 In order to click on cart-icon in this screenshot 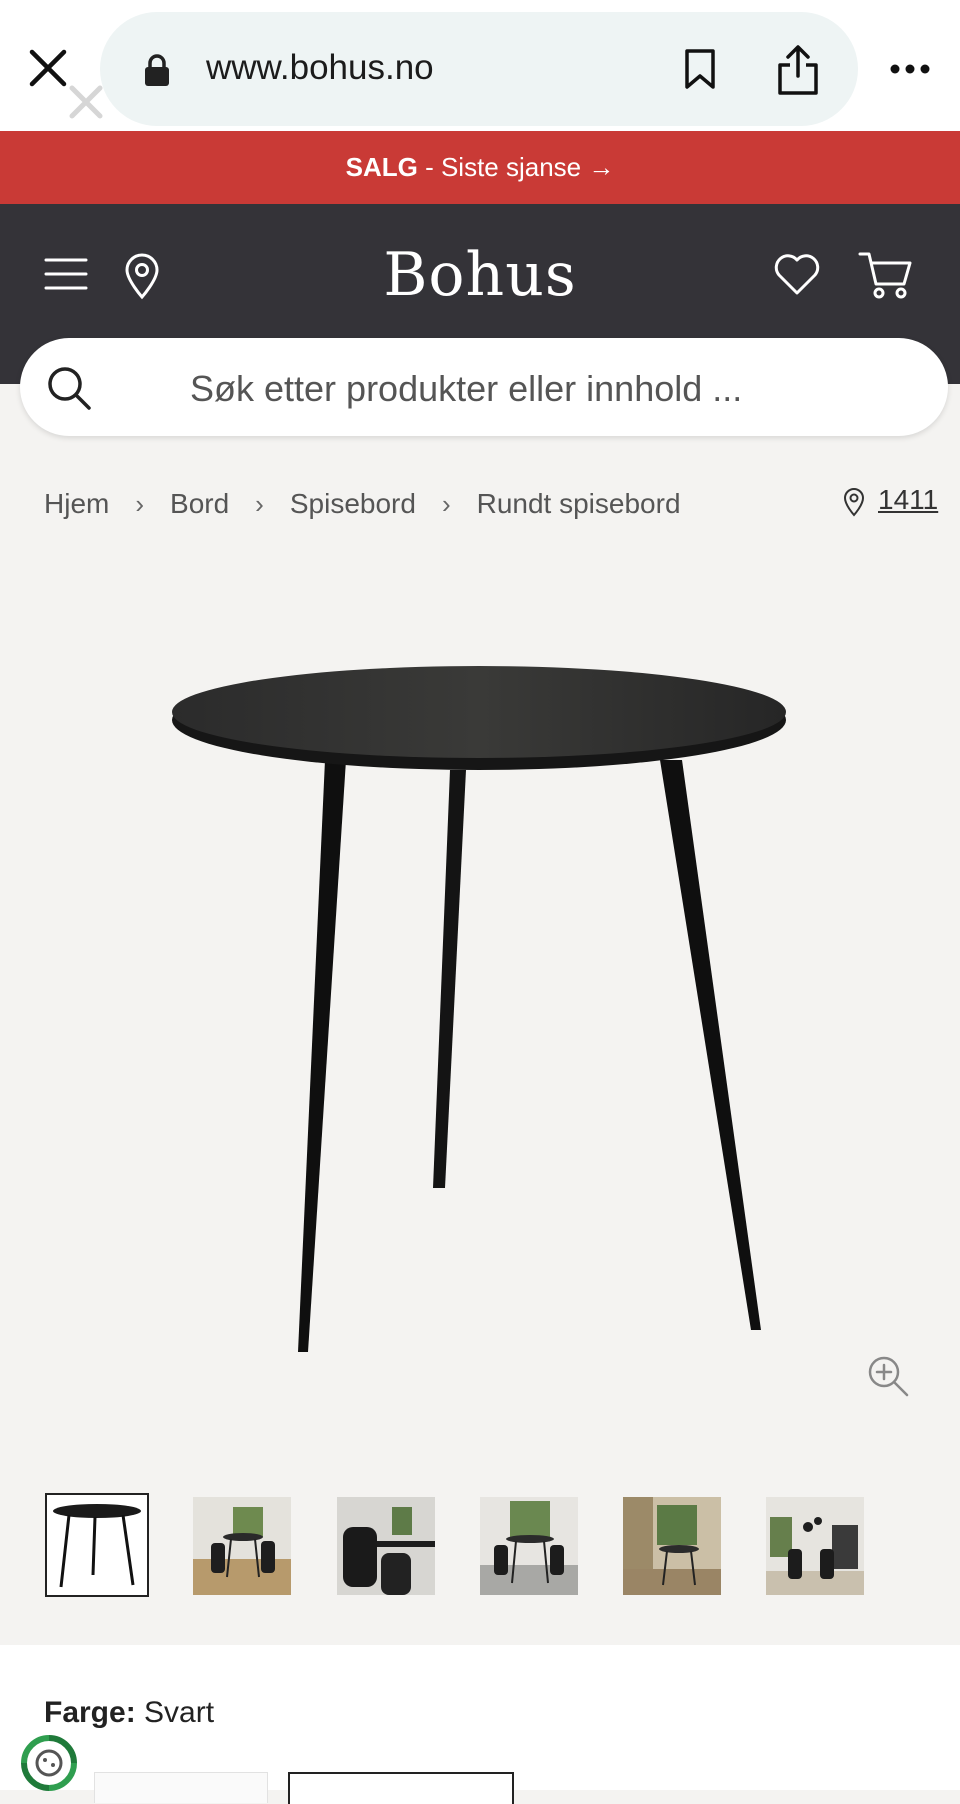, I will do `click(886, 275)`.